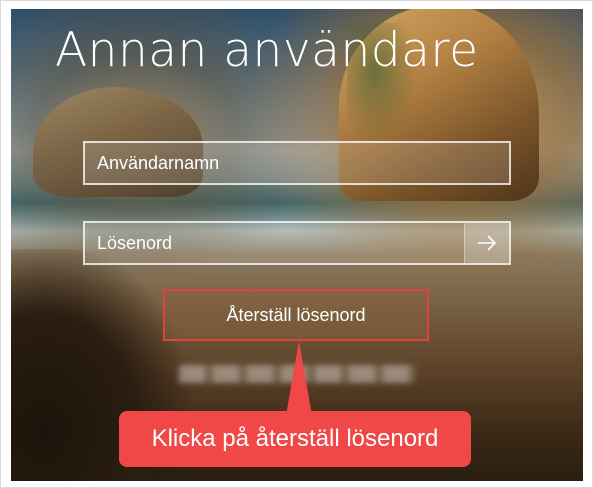 The image size is (593, 488). I want to click on reset-password-label: Återställ lösenord, so click(296, 314).